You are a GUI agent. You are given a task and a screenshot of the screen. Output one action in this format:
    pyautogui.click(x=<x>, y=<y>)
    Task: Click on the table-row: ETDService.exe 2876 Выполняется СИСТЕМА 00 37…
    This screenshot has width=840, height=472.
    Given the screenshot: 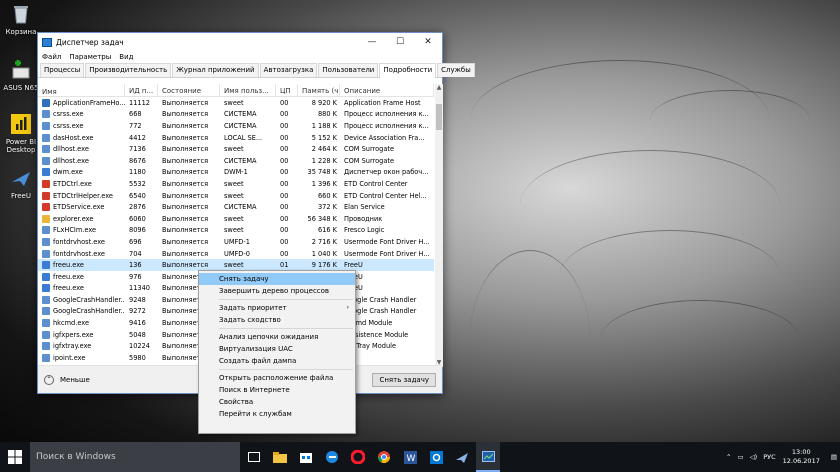 What is the action you would take?
    pyautogui.click(x=236, y=207)
    